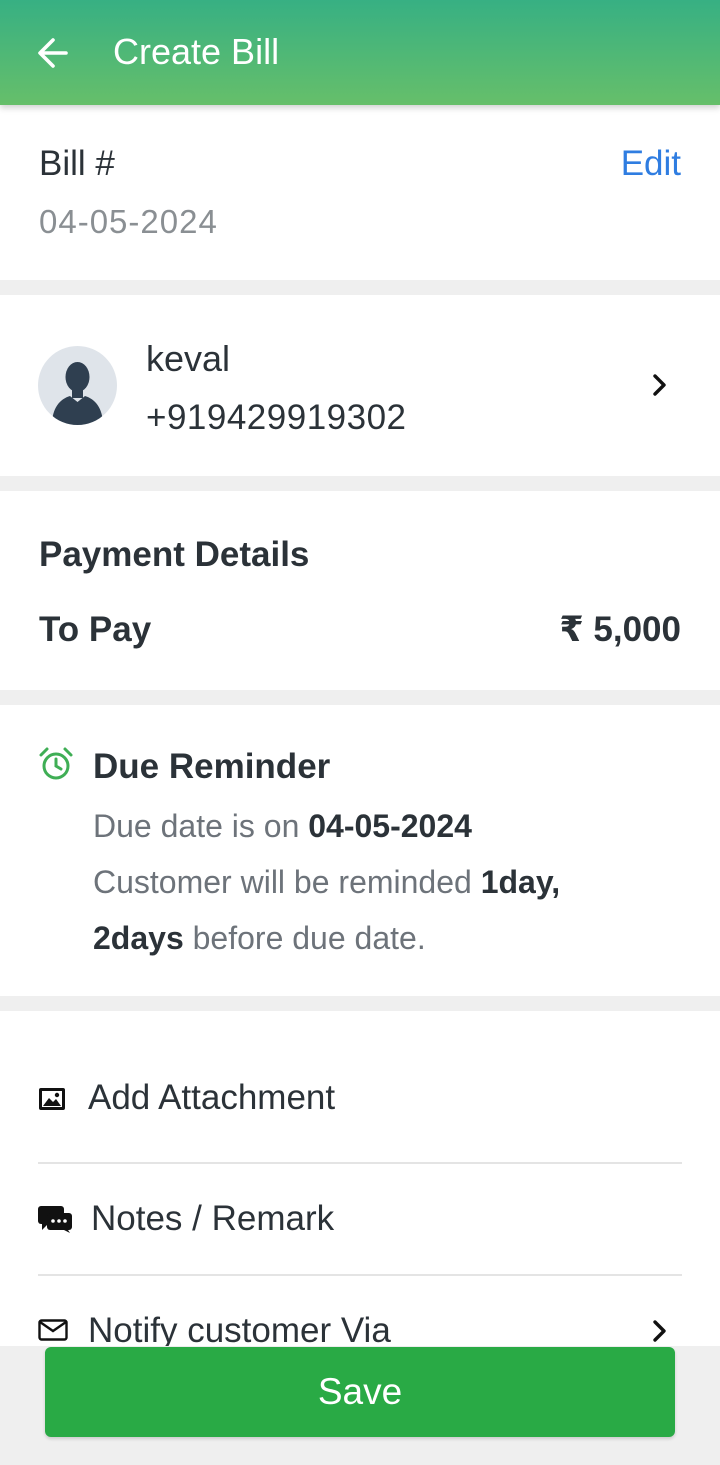 The image size is (720, 1465). Describe the element at coordinates (287, 882) in the screenshot. I see `reminder-prefix: Customer will be reminded` at that location.